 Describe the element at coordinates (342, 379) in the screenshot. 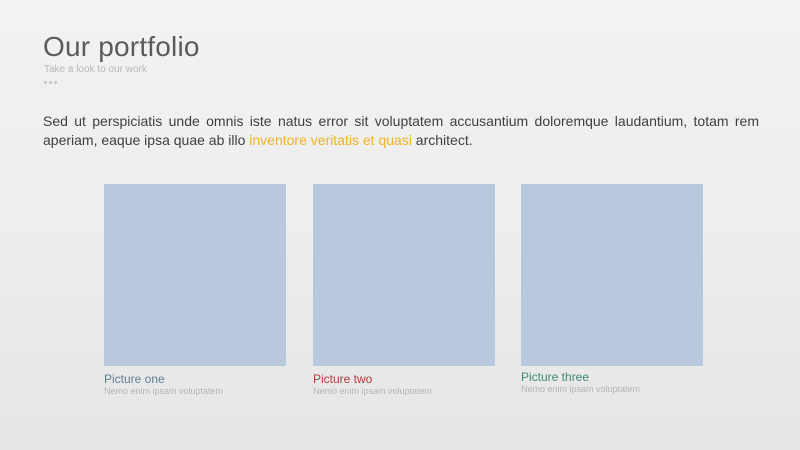

I see `card-title: Picture two` at that location.